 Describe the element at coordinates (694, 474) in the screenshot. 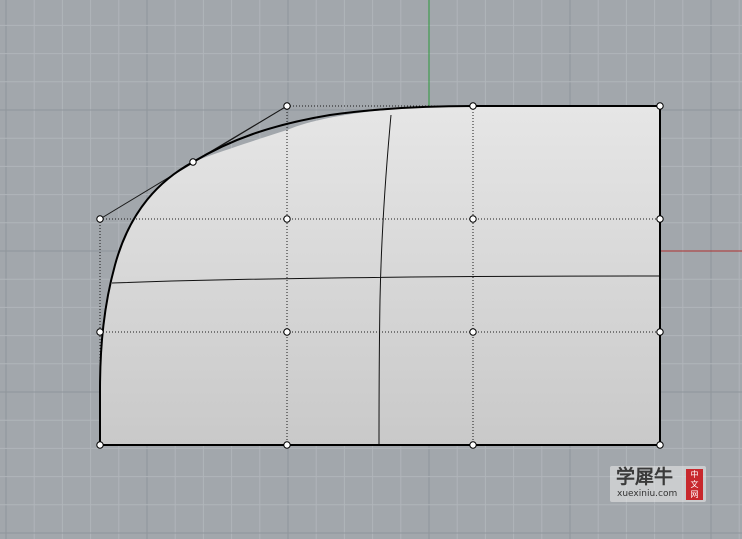

I see `badge-char: 中` at that location.